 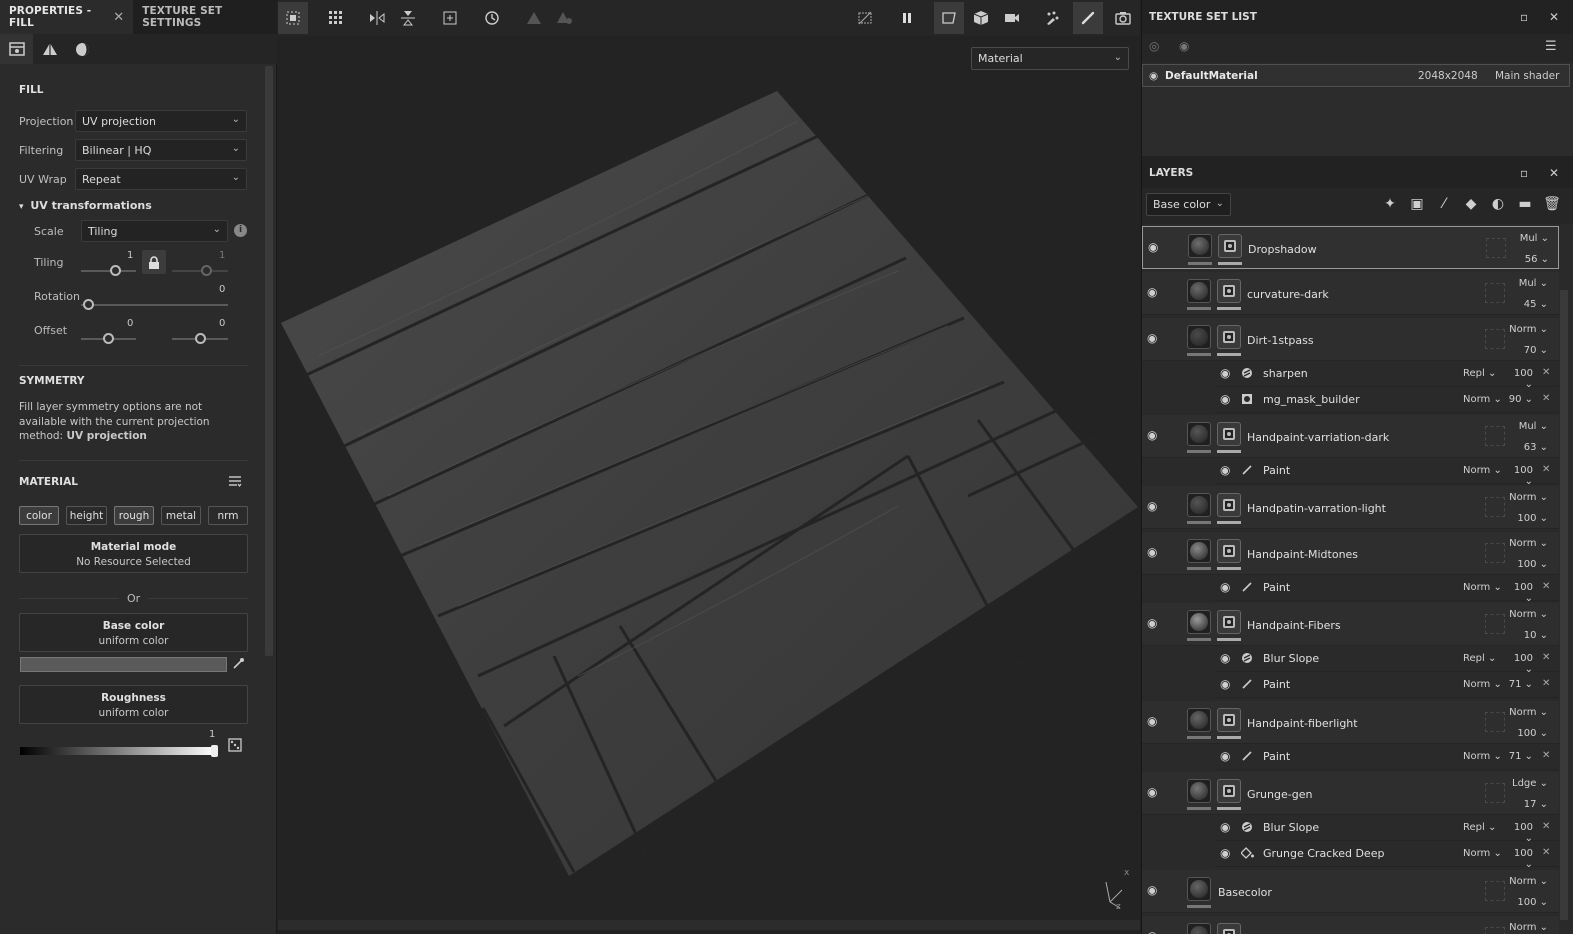 I want to click on layer-row: ◉ Handpaint-Midtones Norm ⌄ 100 ⌄, so click(x=1350, y=553).